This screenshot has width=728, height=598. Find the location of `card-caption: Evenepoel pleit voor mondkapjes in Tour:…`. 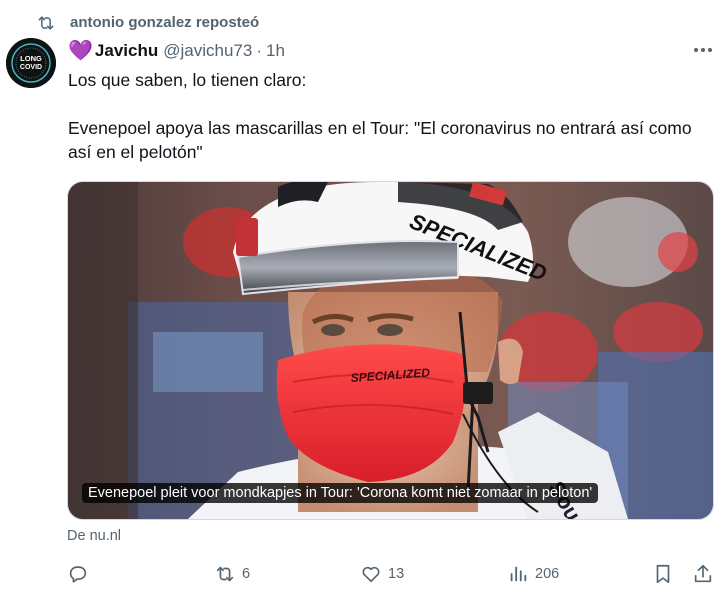

card-caption: Evenepoel pleit voor mondkapjes in Tour:… is located at coordinates (340, 493).